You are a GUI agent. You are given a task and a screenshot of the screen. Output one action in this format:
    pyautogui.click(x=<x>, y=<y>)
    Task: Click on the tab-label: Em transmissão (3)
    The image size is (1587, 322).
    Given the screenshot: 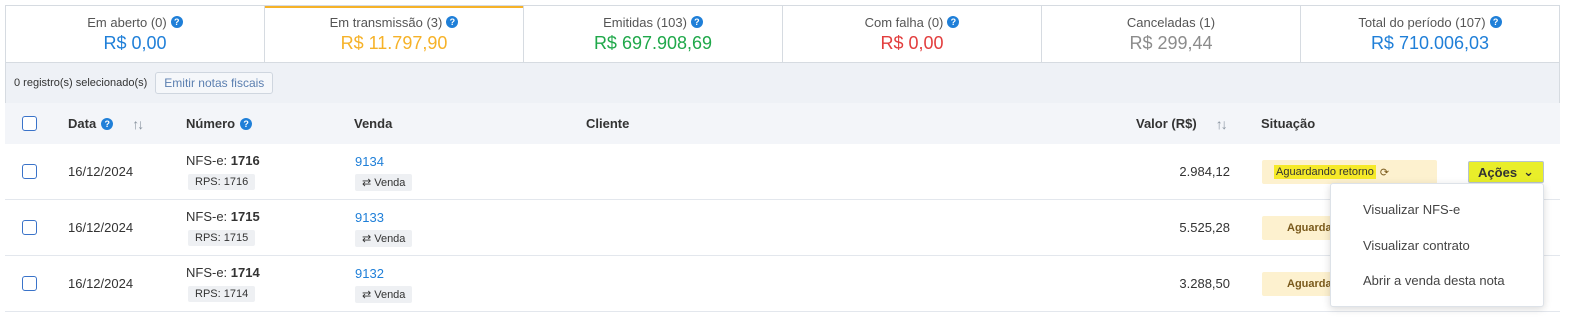 What is the action you would take?
    pyautogui.click(x=386, y=22)
    